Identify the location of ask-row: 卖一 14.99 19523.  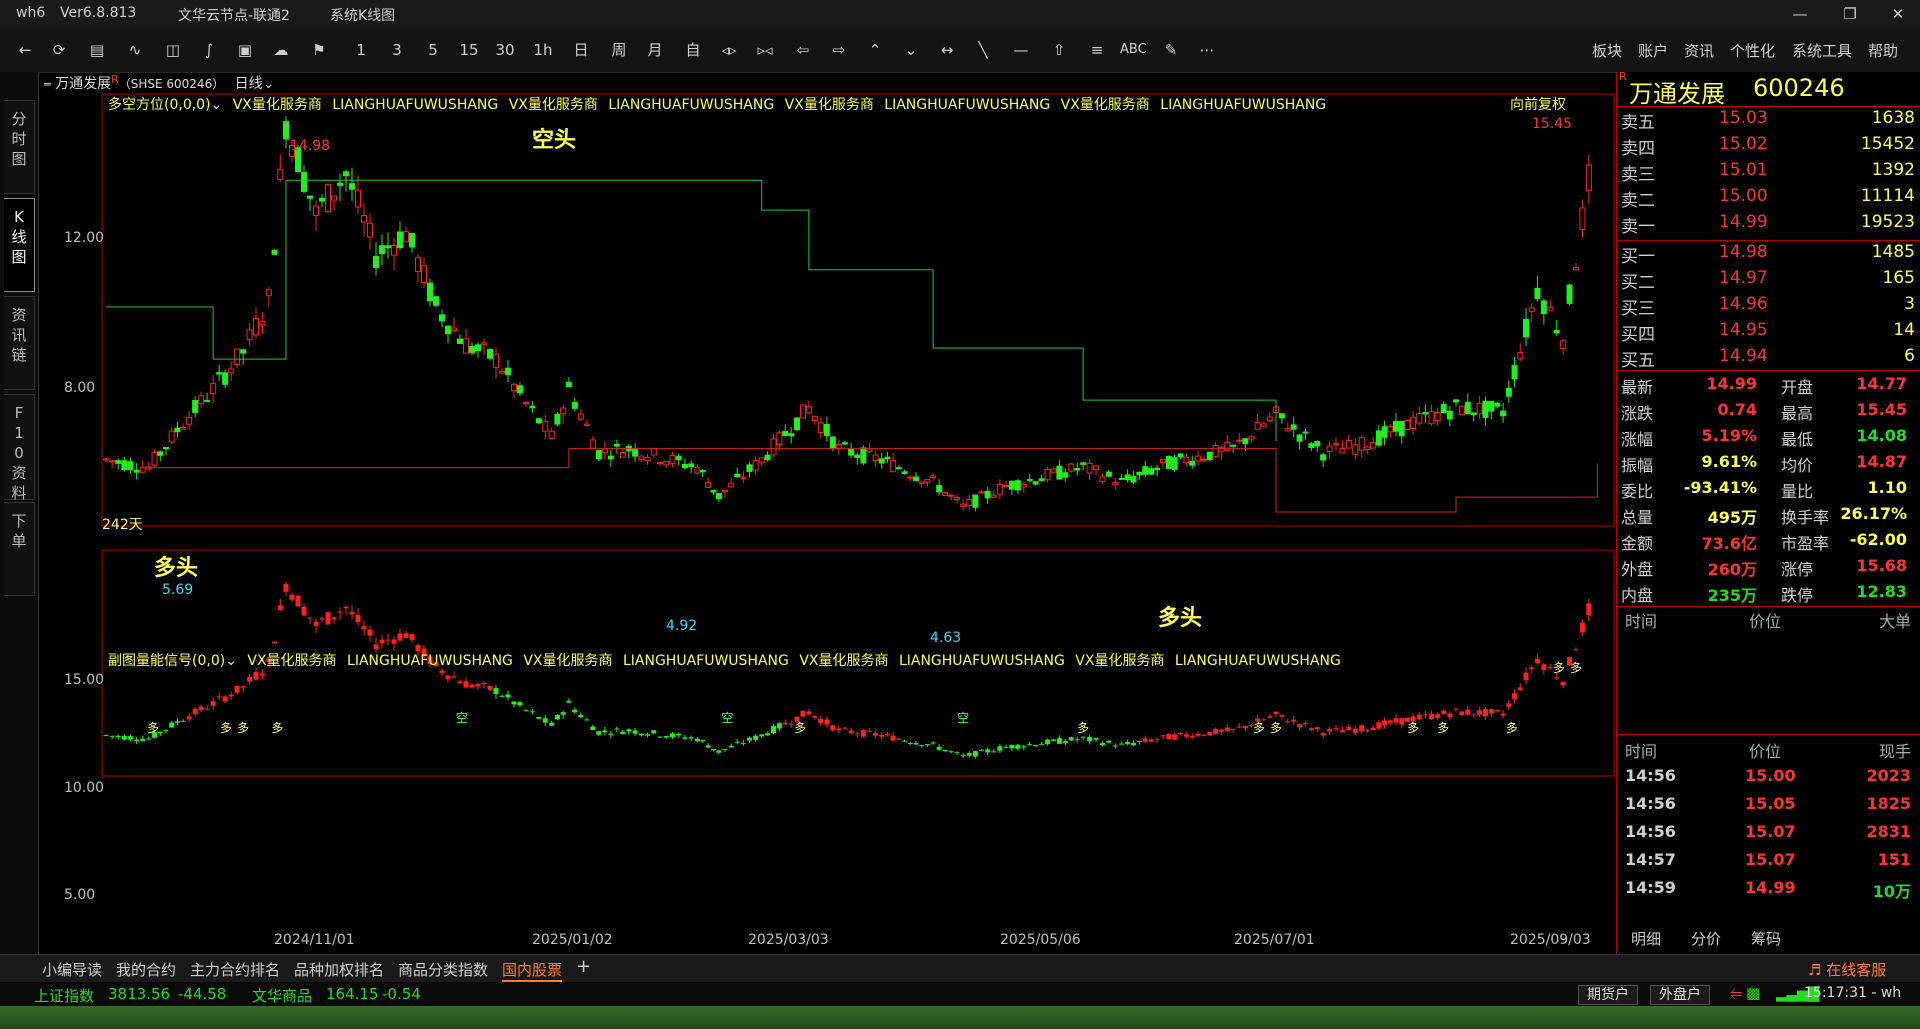
(1769, 225).